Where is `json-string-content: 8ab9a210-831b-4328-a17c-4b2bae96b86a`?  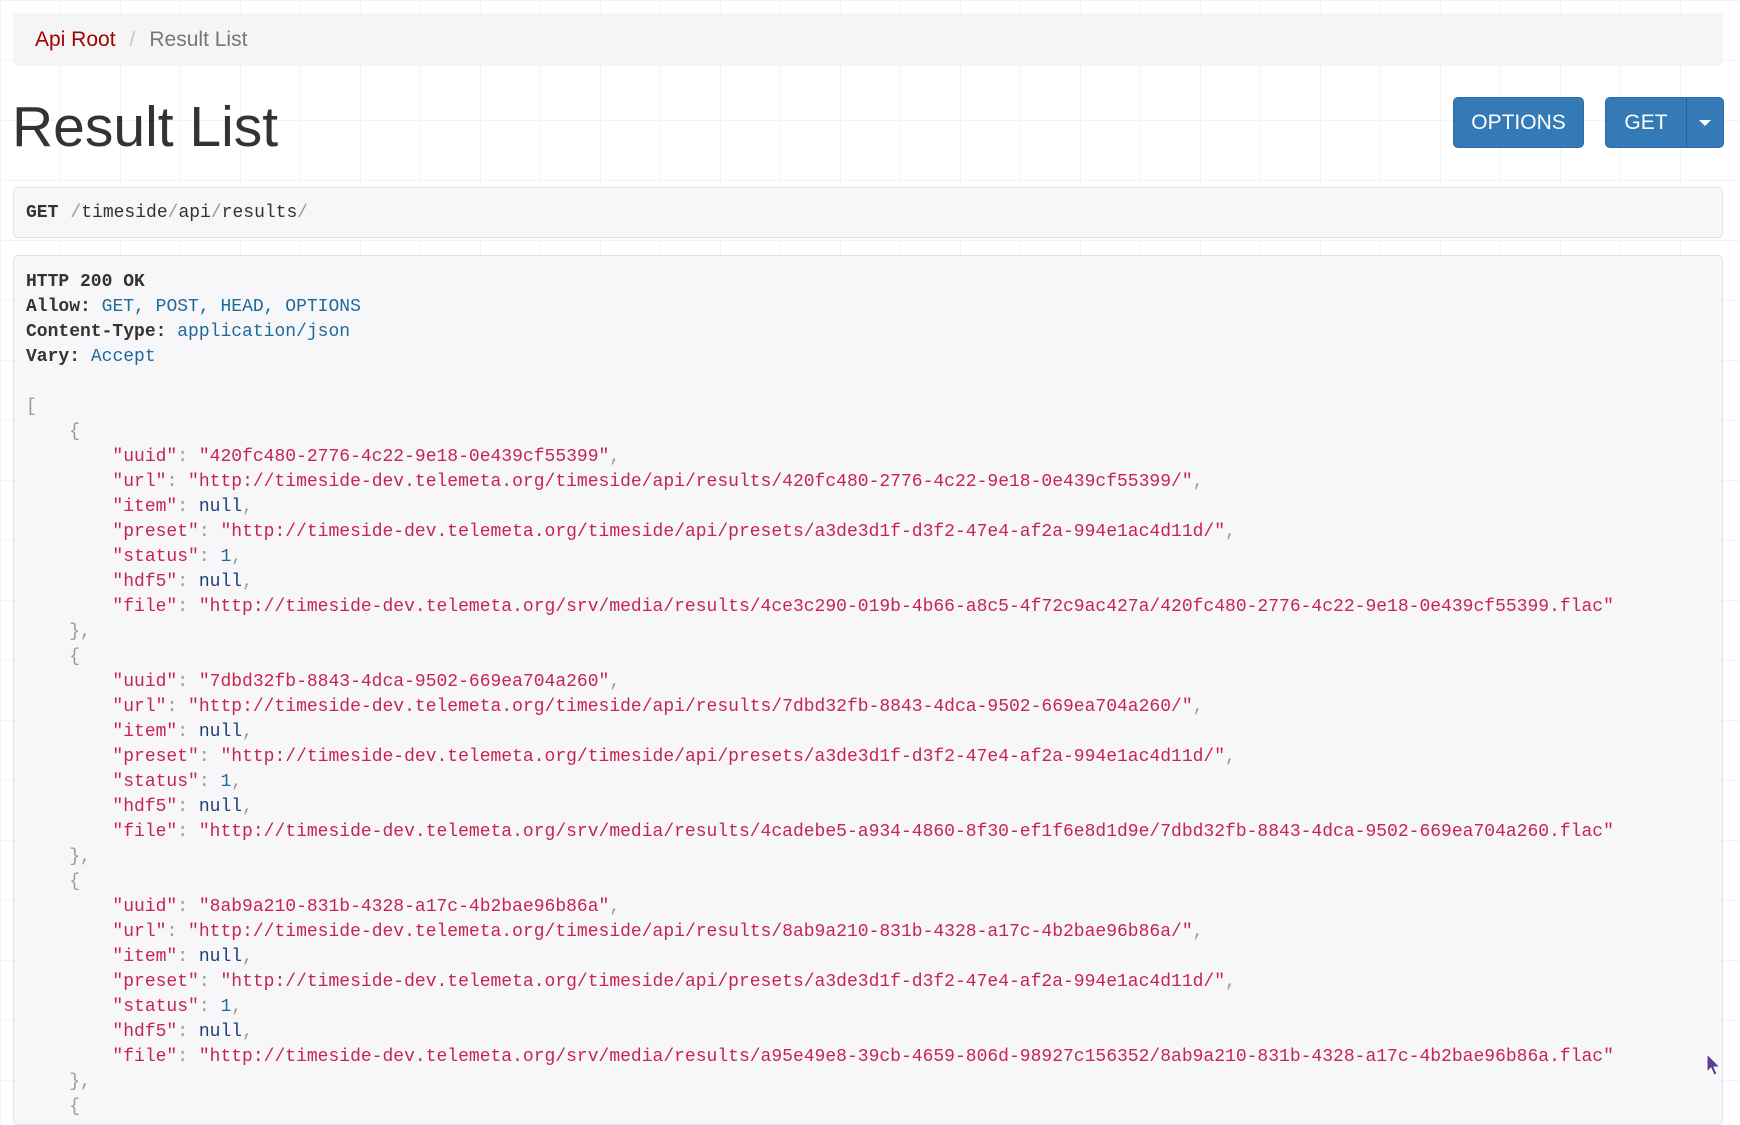
json-string-content: 8ab9a210-831b-4328-a17c-4b2bae96b86a is located at coordinates (404, 907).